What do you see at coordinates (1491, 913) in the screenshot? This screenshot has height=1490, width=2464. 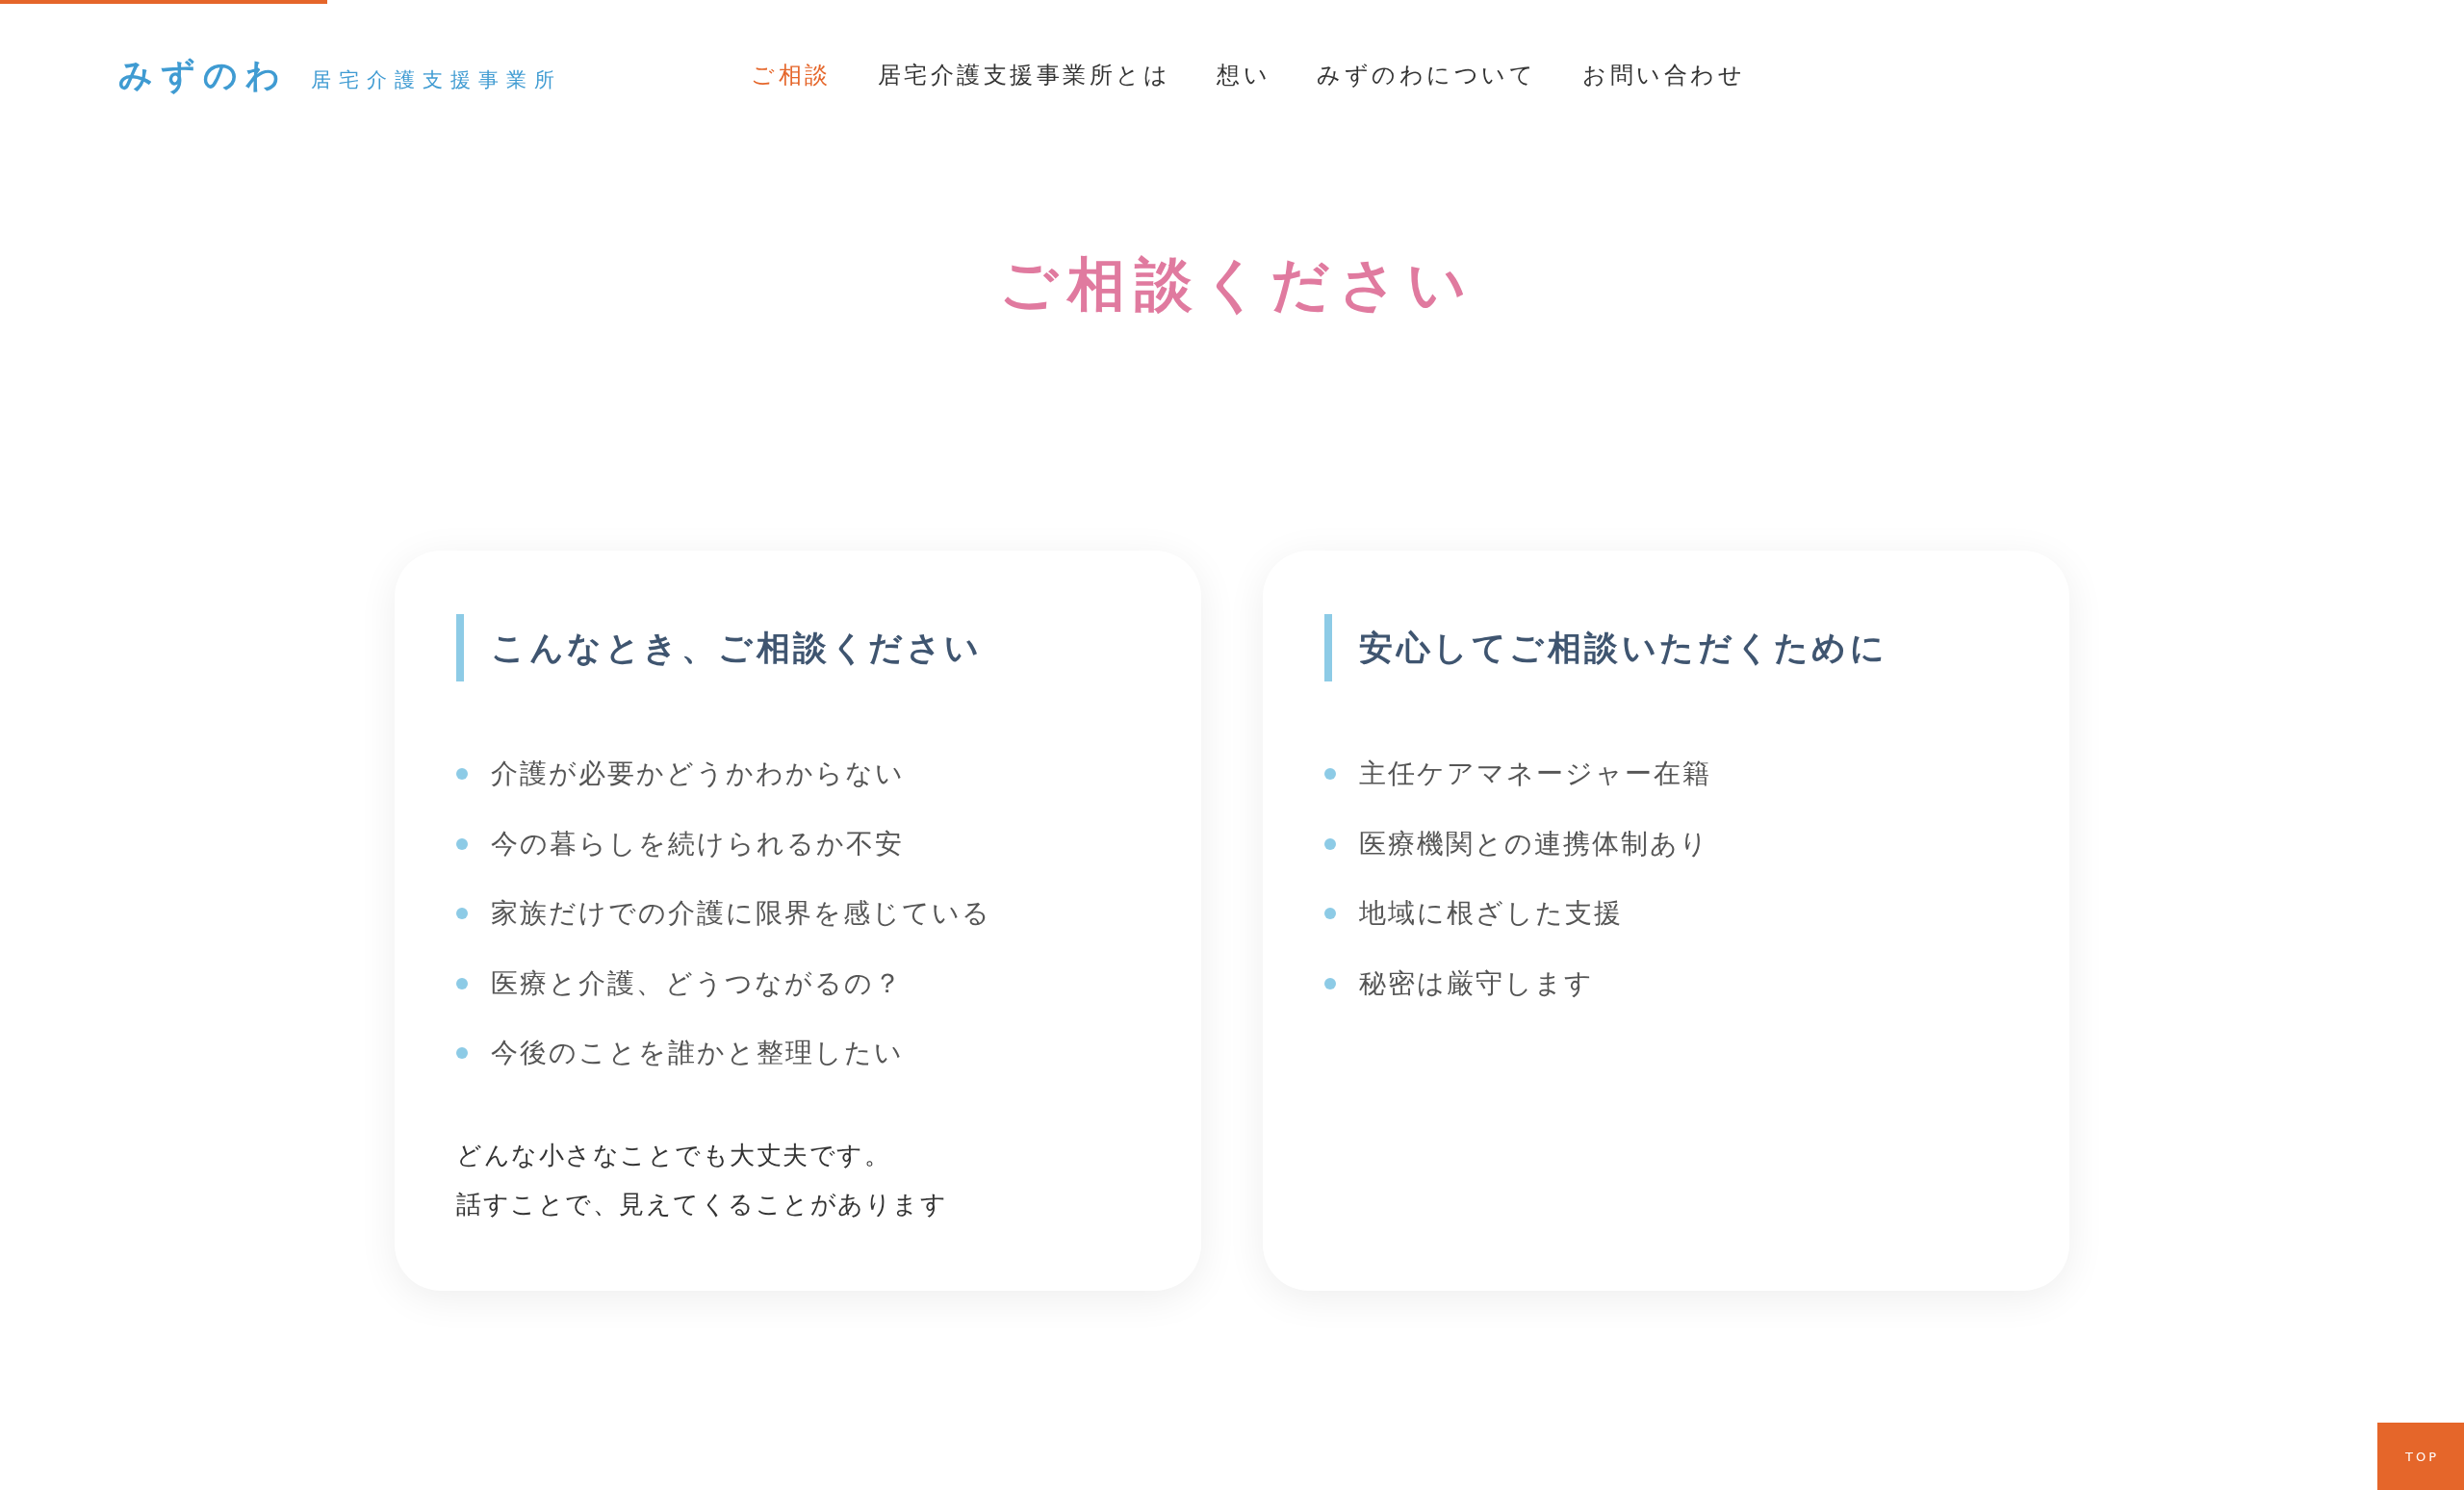 I see `list-item-text: 地域に根ざした支援` at bounding box center [1491, 913].